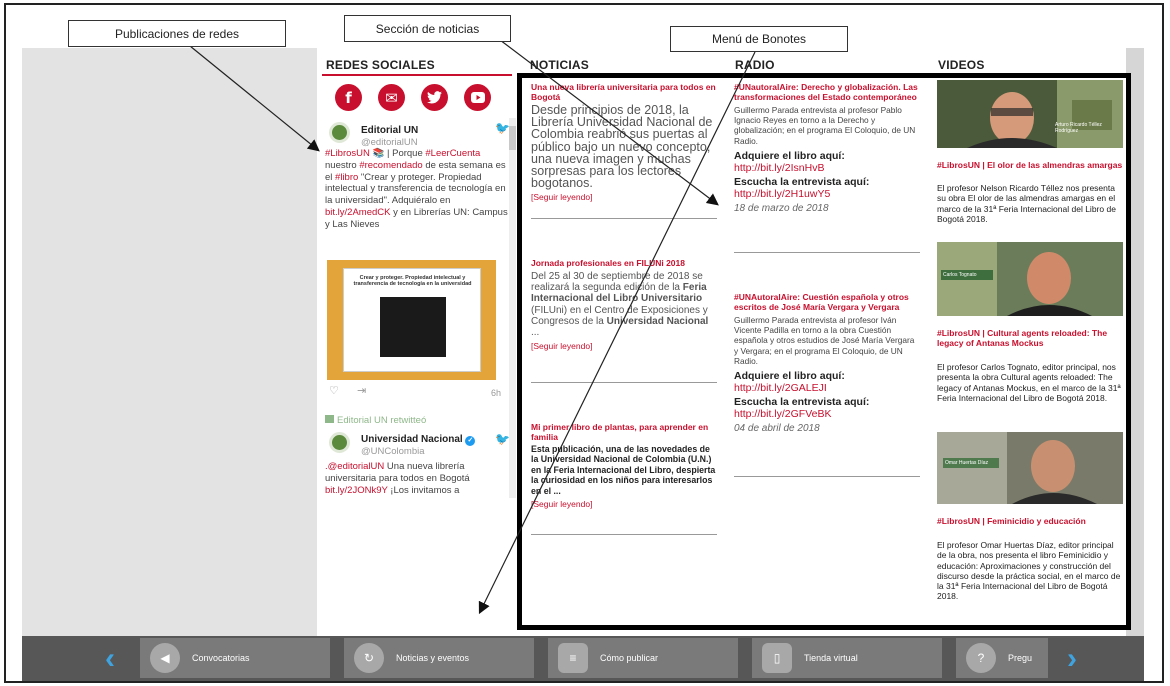 The width and height of the screenshot is (1170, 686). I want to click on tablet-icon: ▯, so click(777, 658).